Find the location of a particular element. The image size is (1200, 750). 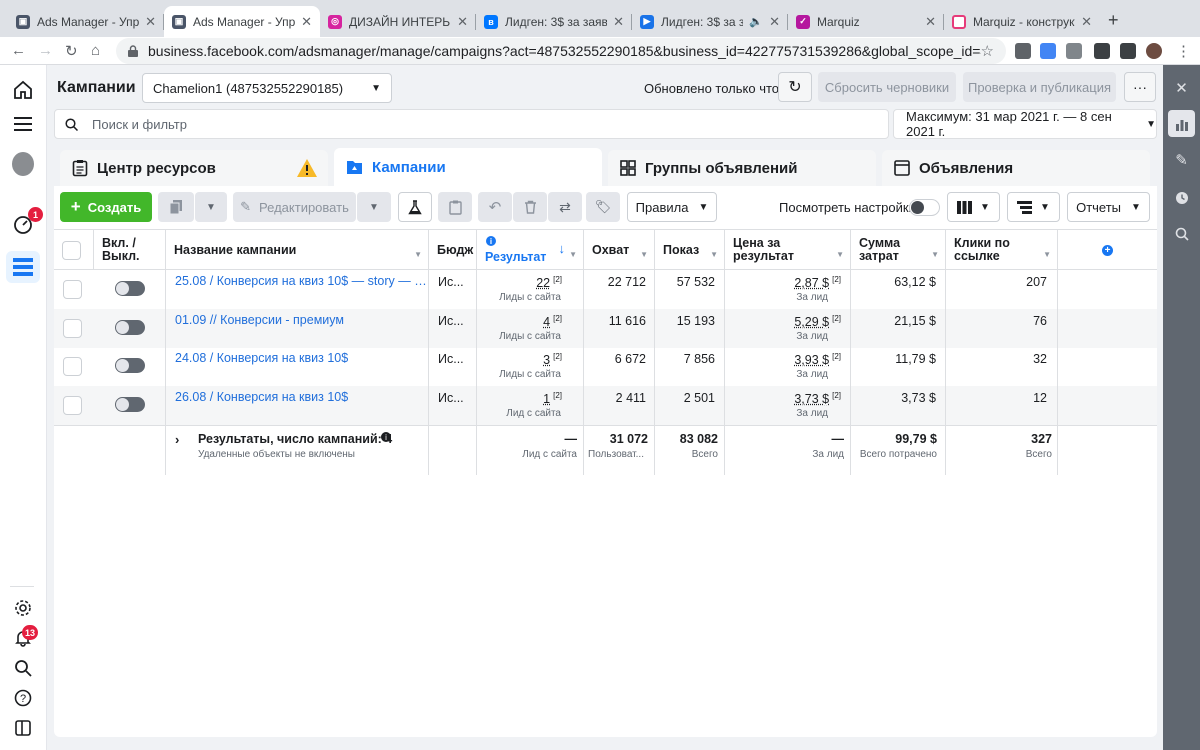

search-filter-input: Поиск и фильтр is located at coordinates (471, 124).